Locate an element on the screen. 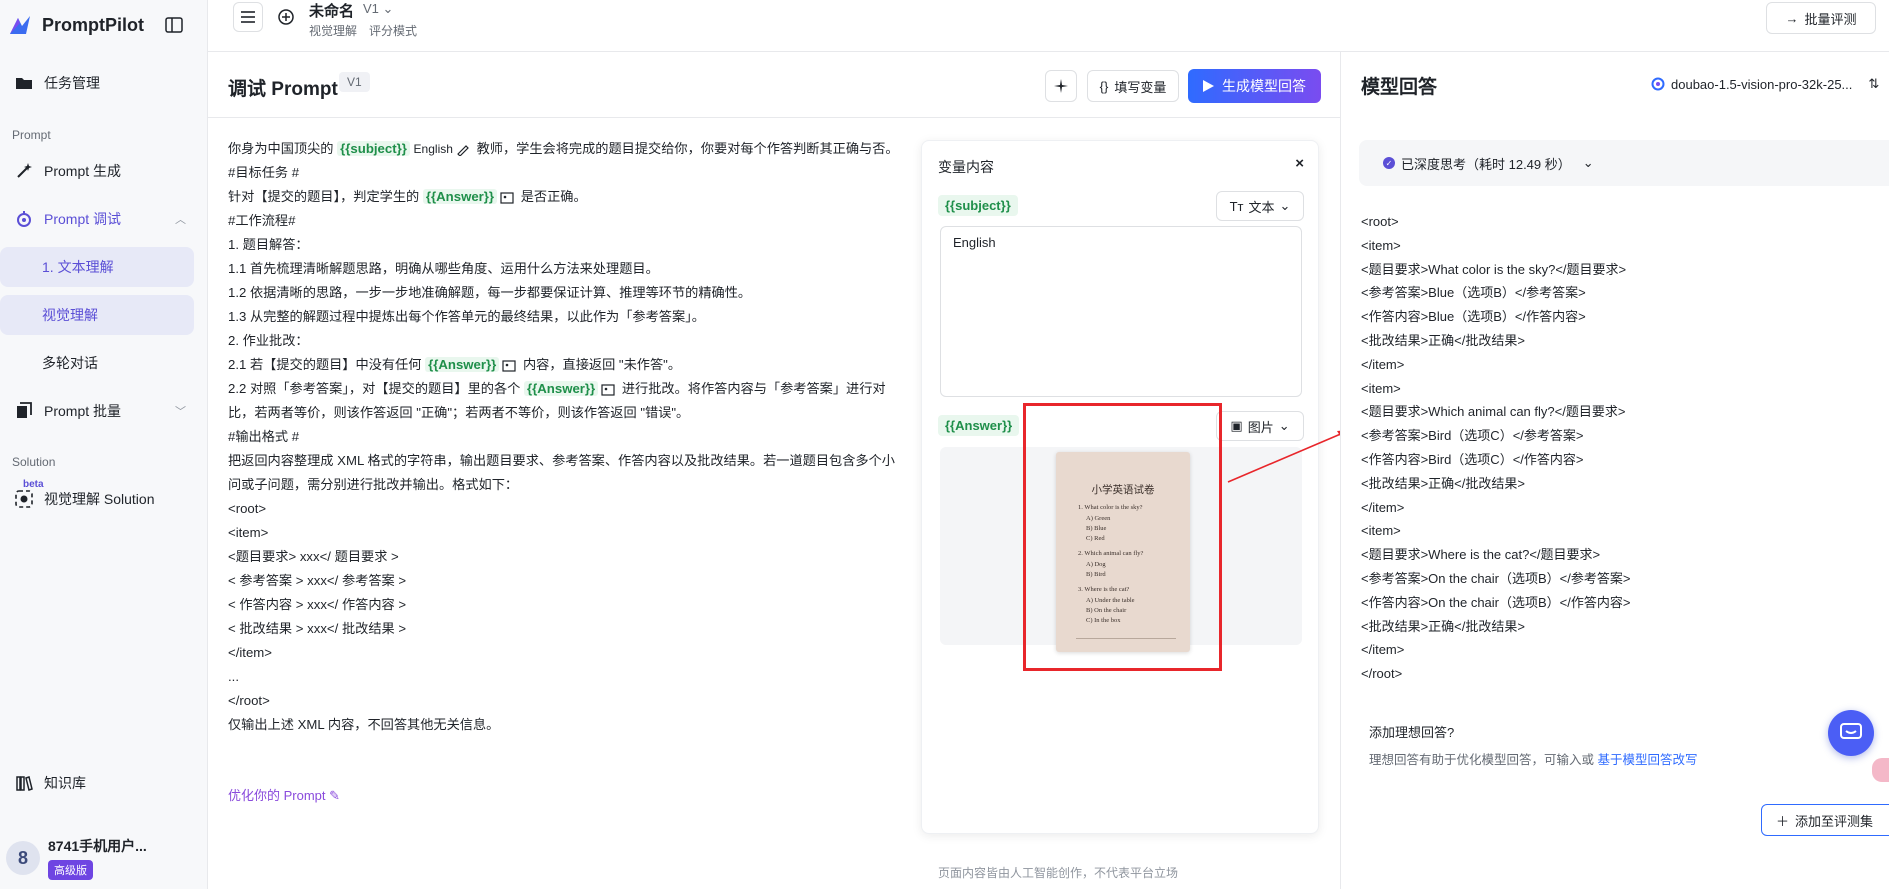  answer-line: <参考答案>Blue（选项B）</参考答案> is located at coordinates (1473, 293).